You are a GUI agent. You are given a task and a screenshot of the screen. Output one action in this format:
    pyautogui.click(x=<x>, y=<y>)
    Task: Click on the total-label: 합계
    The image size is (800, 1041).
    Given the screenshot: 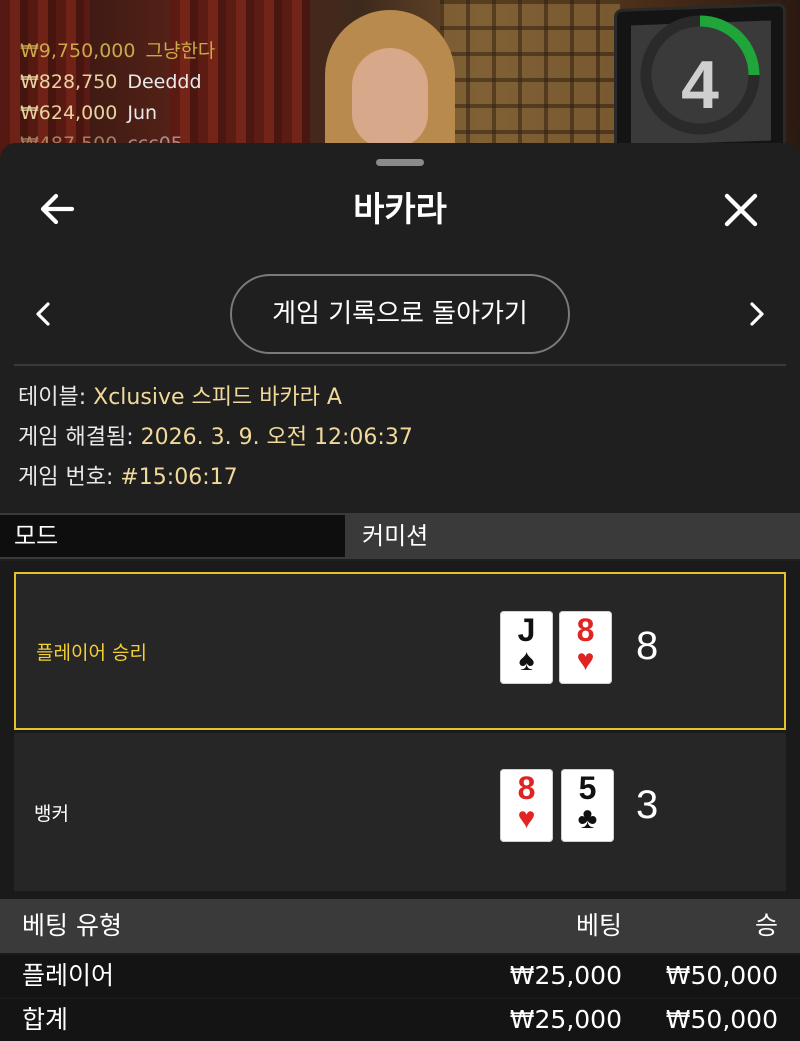 What is the action you would take?
    pyautogui.click(x=45, y=1019)
    